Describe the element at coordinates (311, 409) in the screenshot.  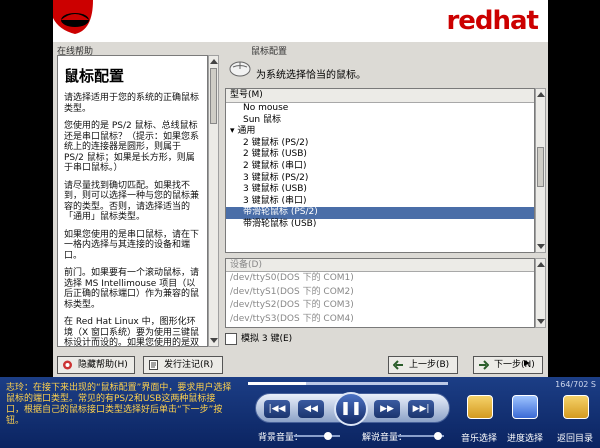
I see `rewind-button: ◀◀` at that location.